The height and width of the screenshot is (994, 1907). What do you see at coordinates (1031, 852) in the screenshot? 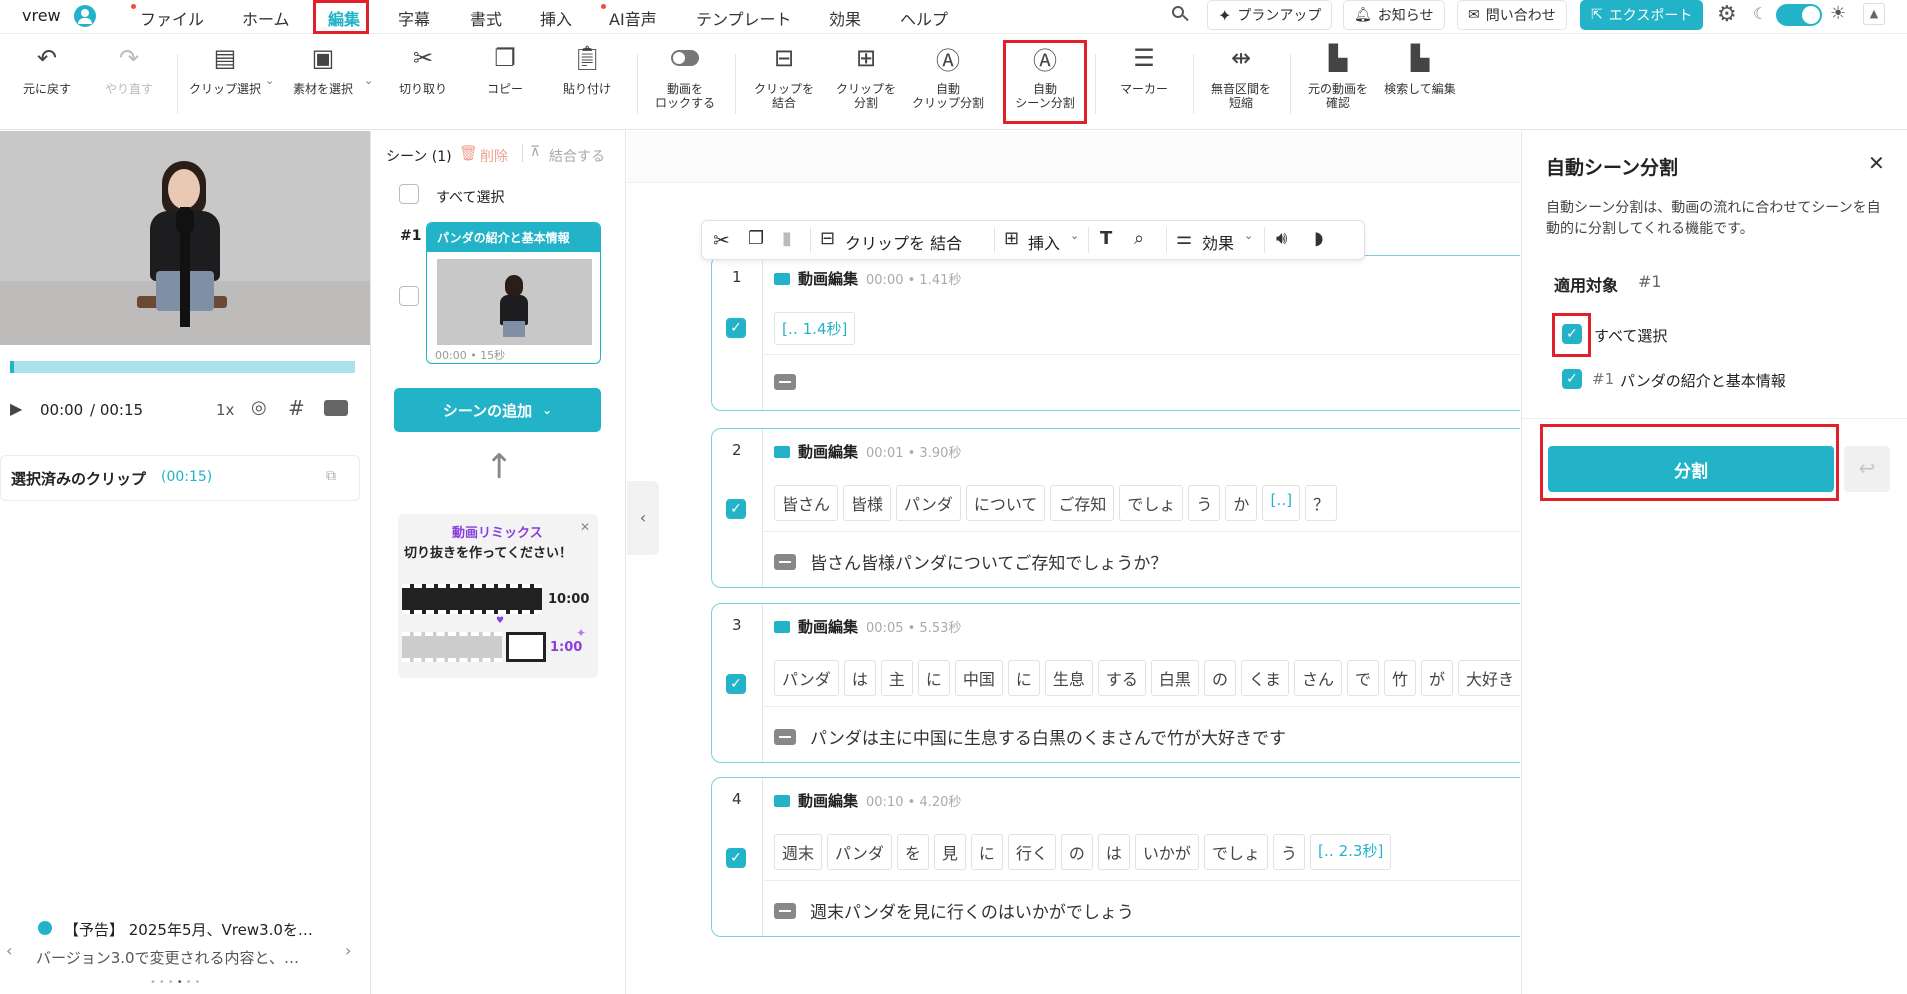
I see `word-chip: 行く` at bounding box center [1031, 852].